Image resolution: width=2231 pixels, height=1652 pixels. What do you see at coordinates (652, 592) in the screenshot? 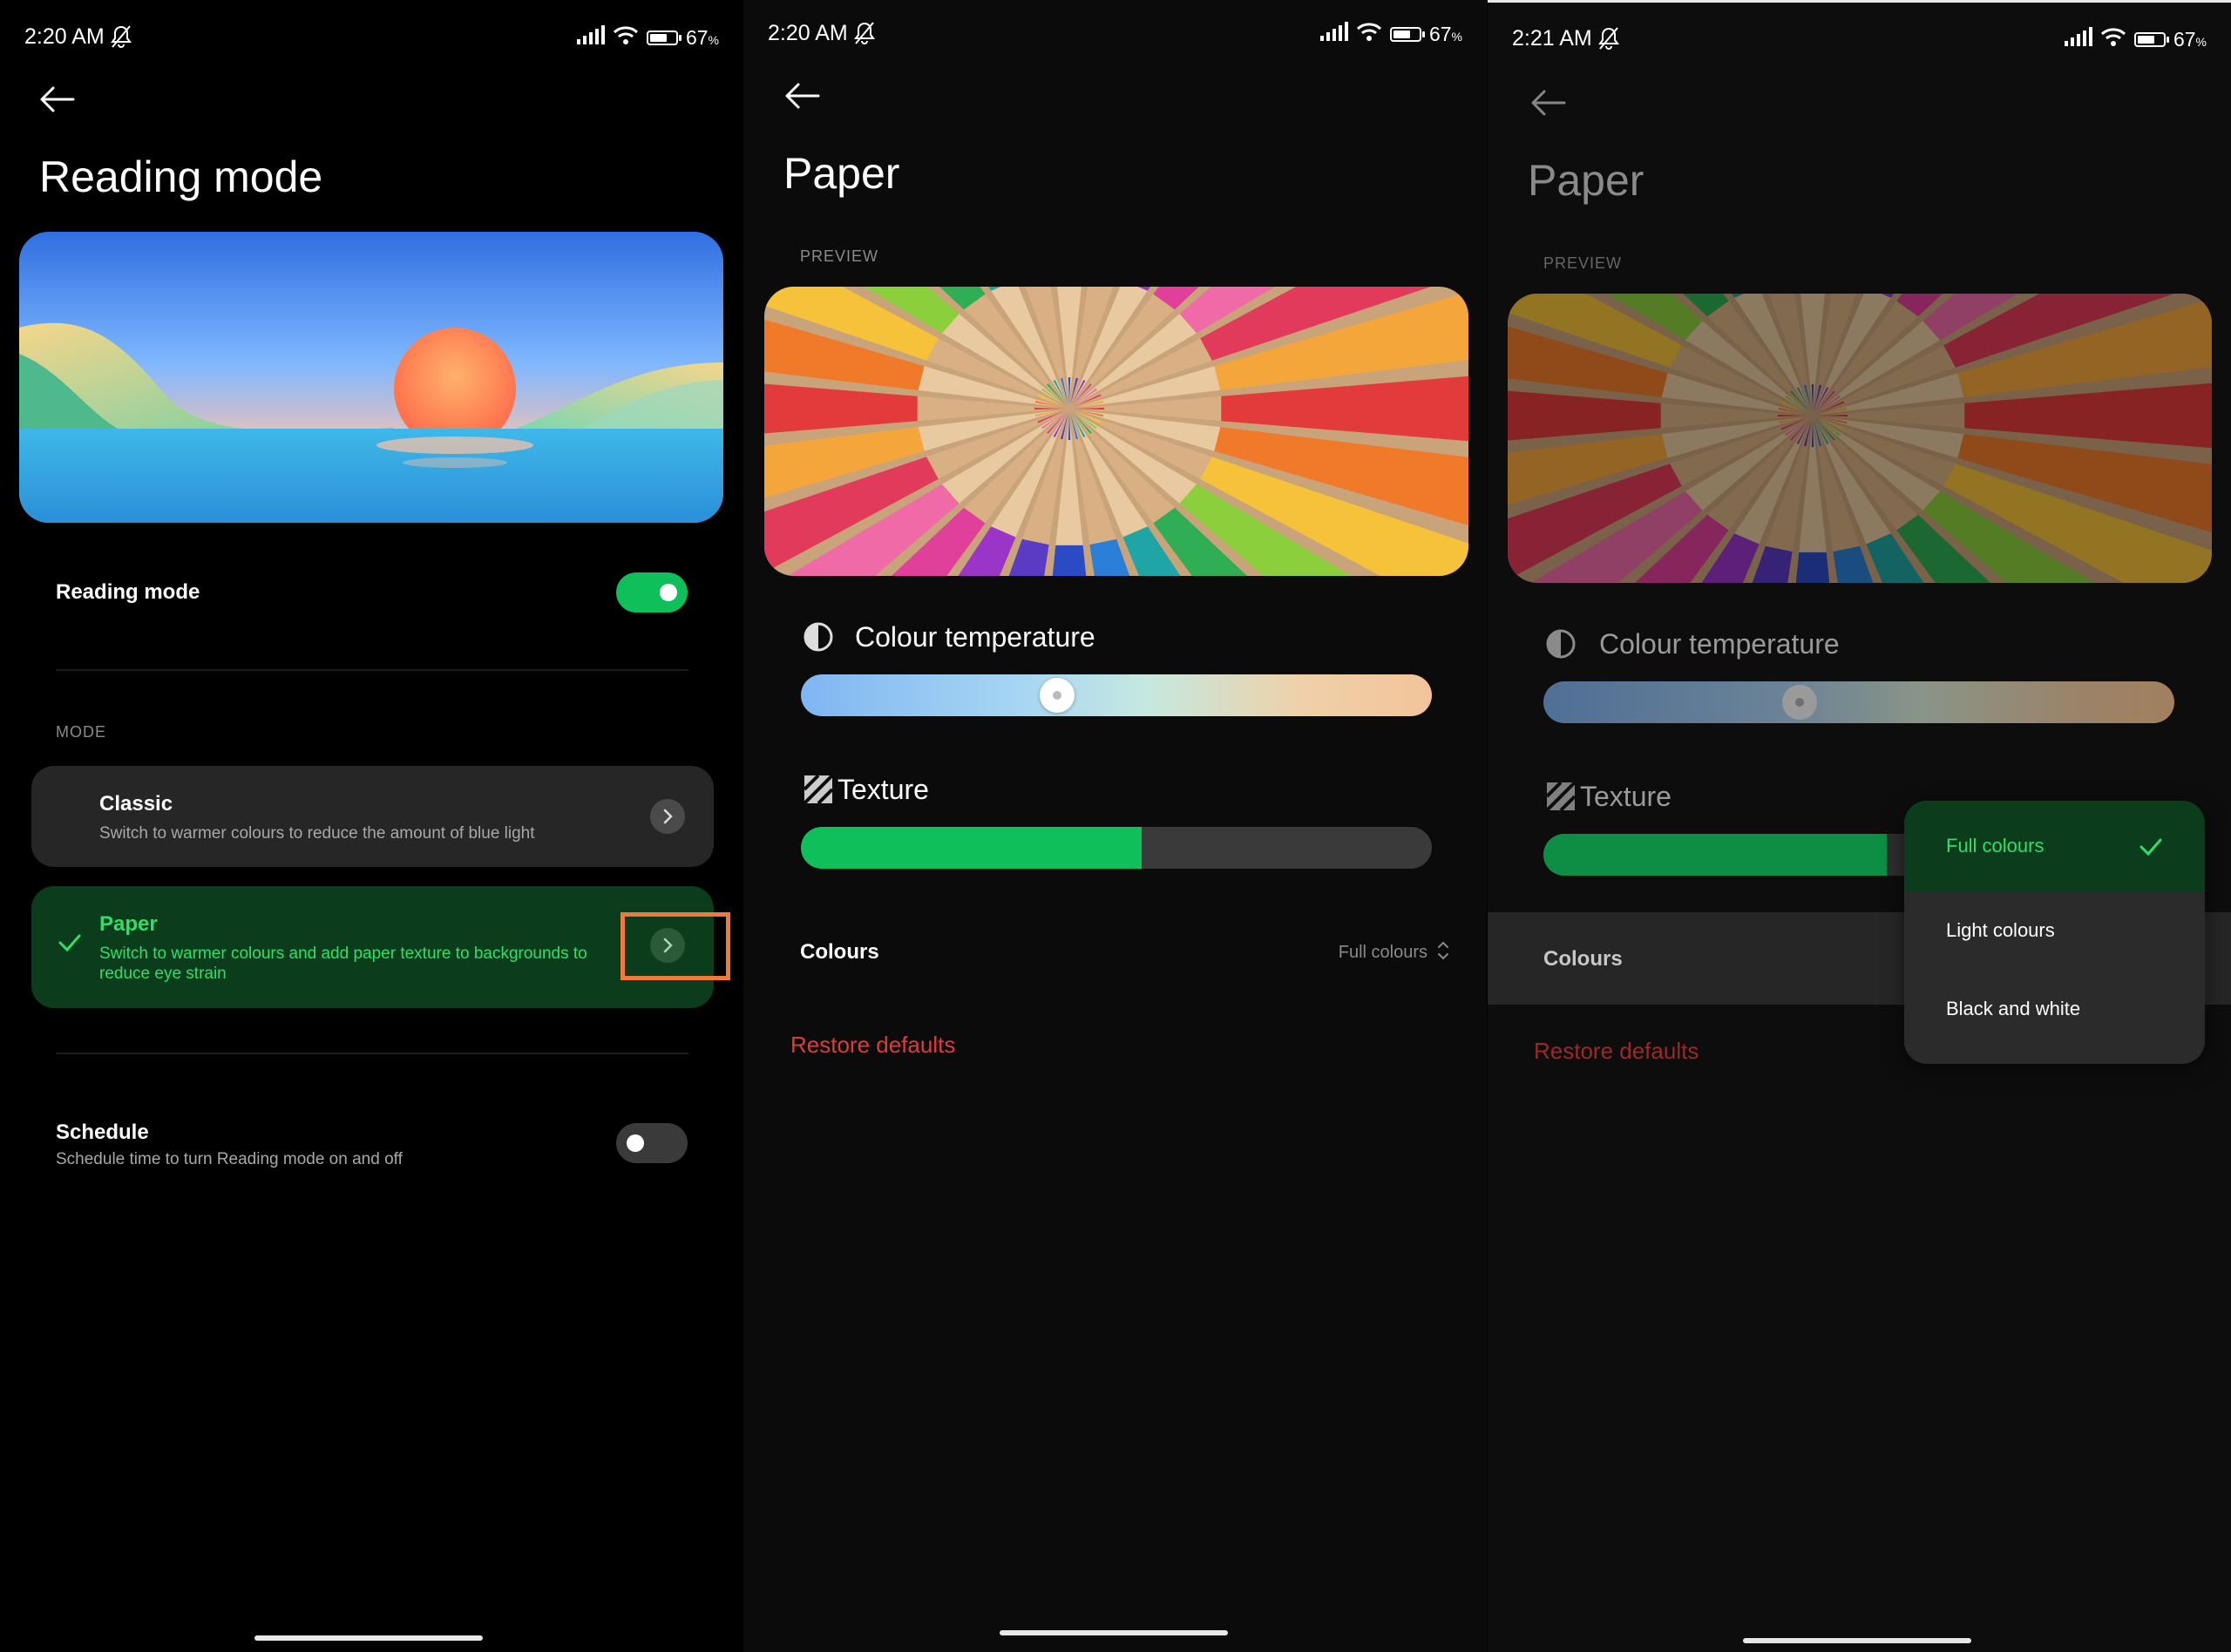
I see `reading-mode-toggle` at bounding box center [652, 592].